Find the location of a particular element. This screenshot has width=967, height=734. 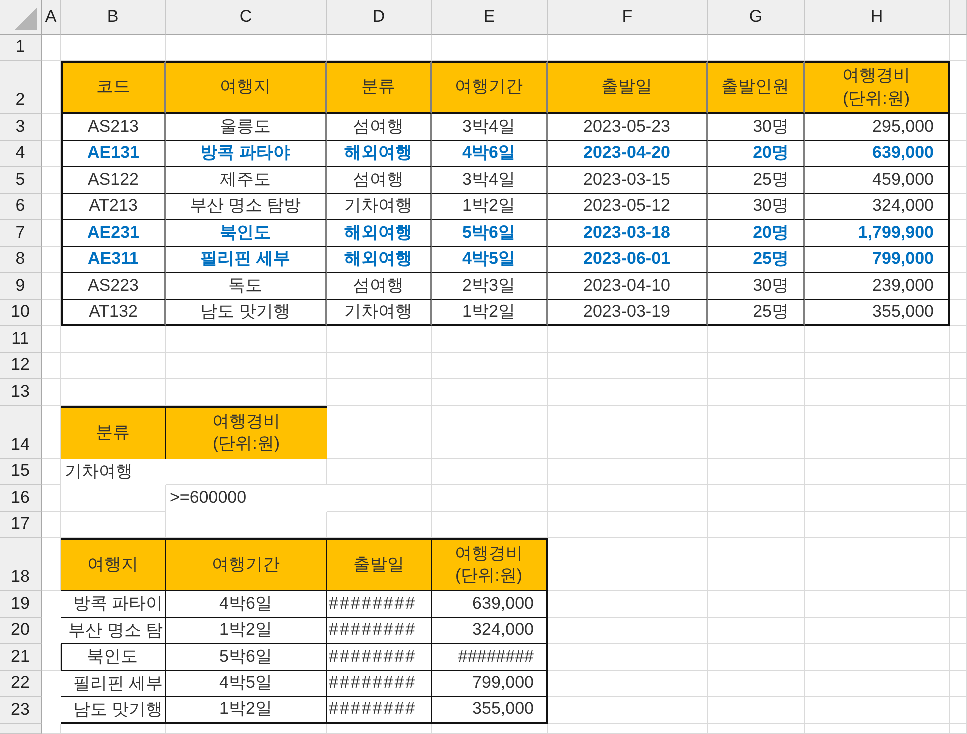

column-header: H is located at coordinates (877, 17).